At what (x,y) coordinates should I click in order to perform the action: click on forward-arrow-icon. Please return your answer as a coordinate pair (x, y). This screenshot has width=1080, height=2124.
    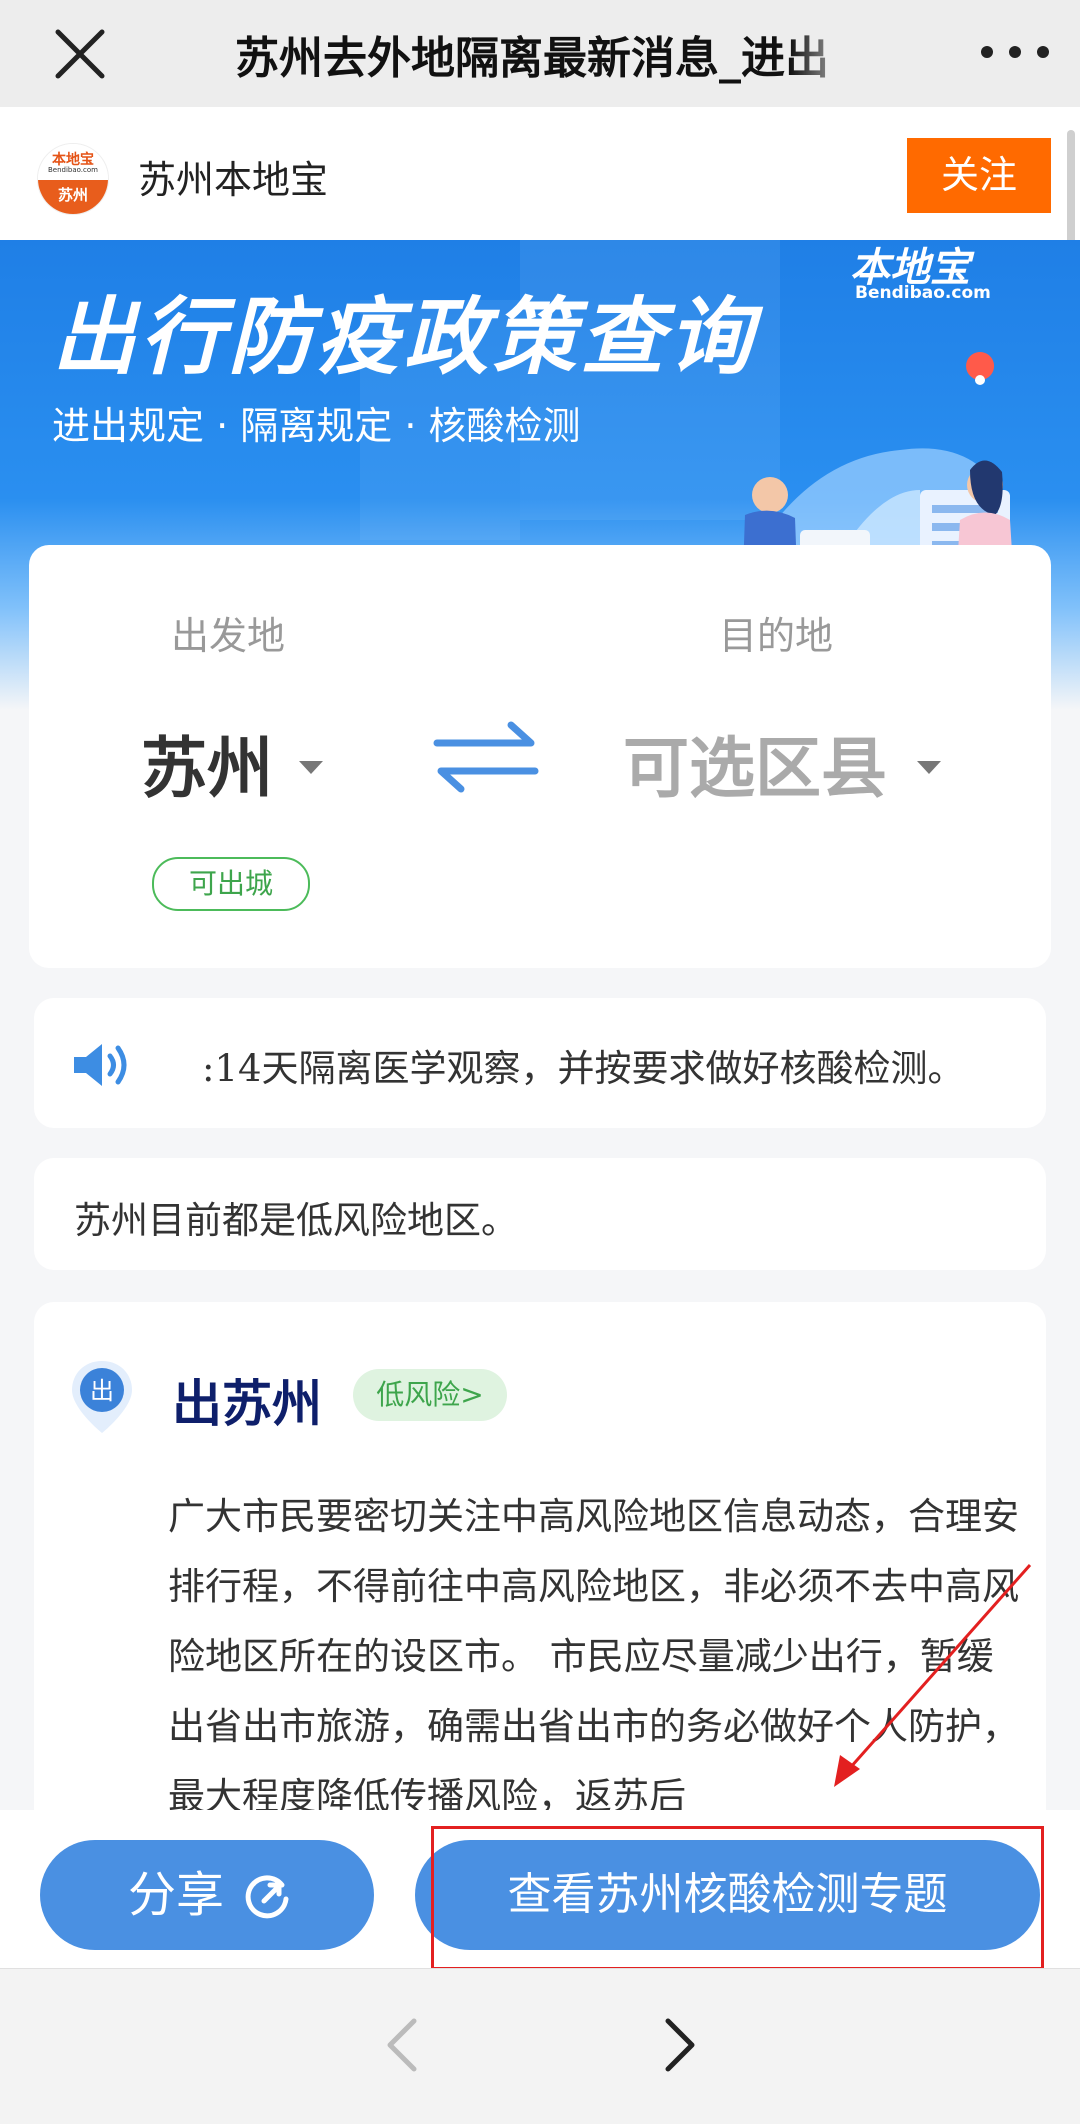
    Looking at the image, I should click on (680, 2045).